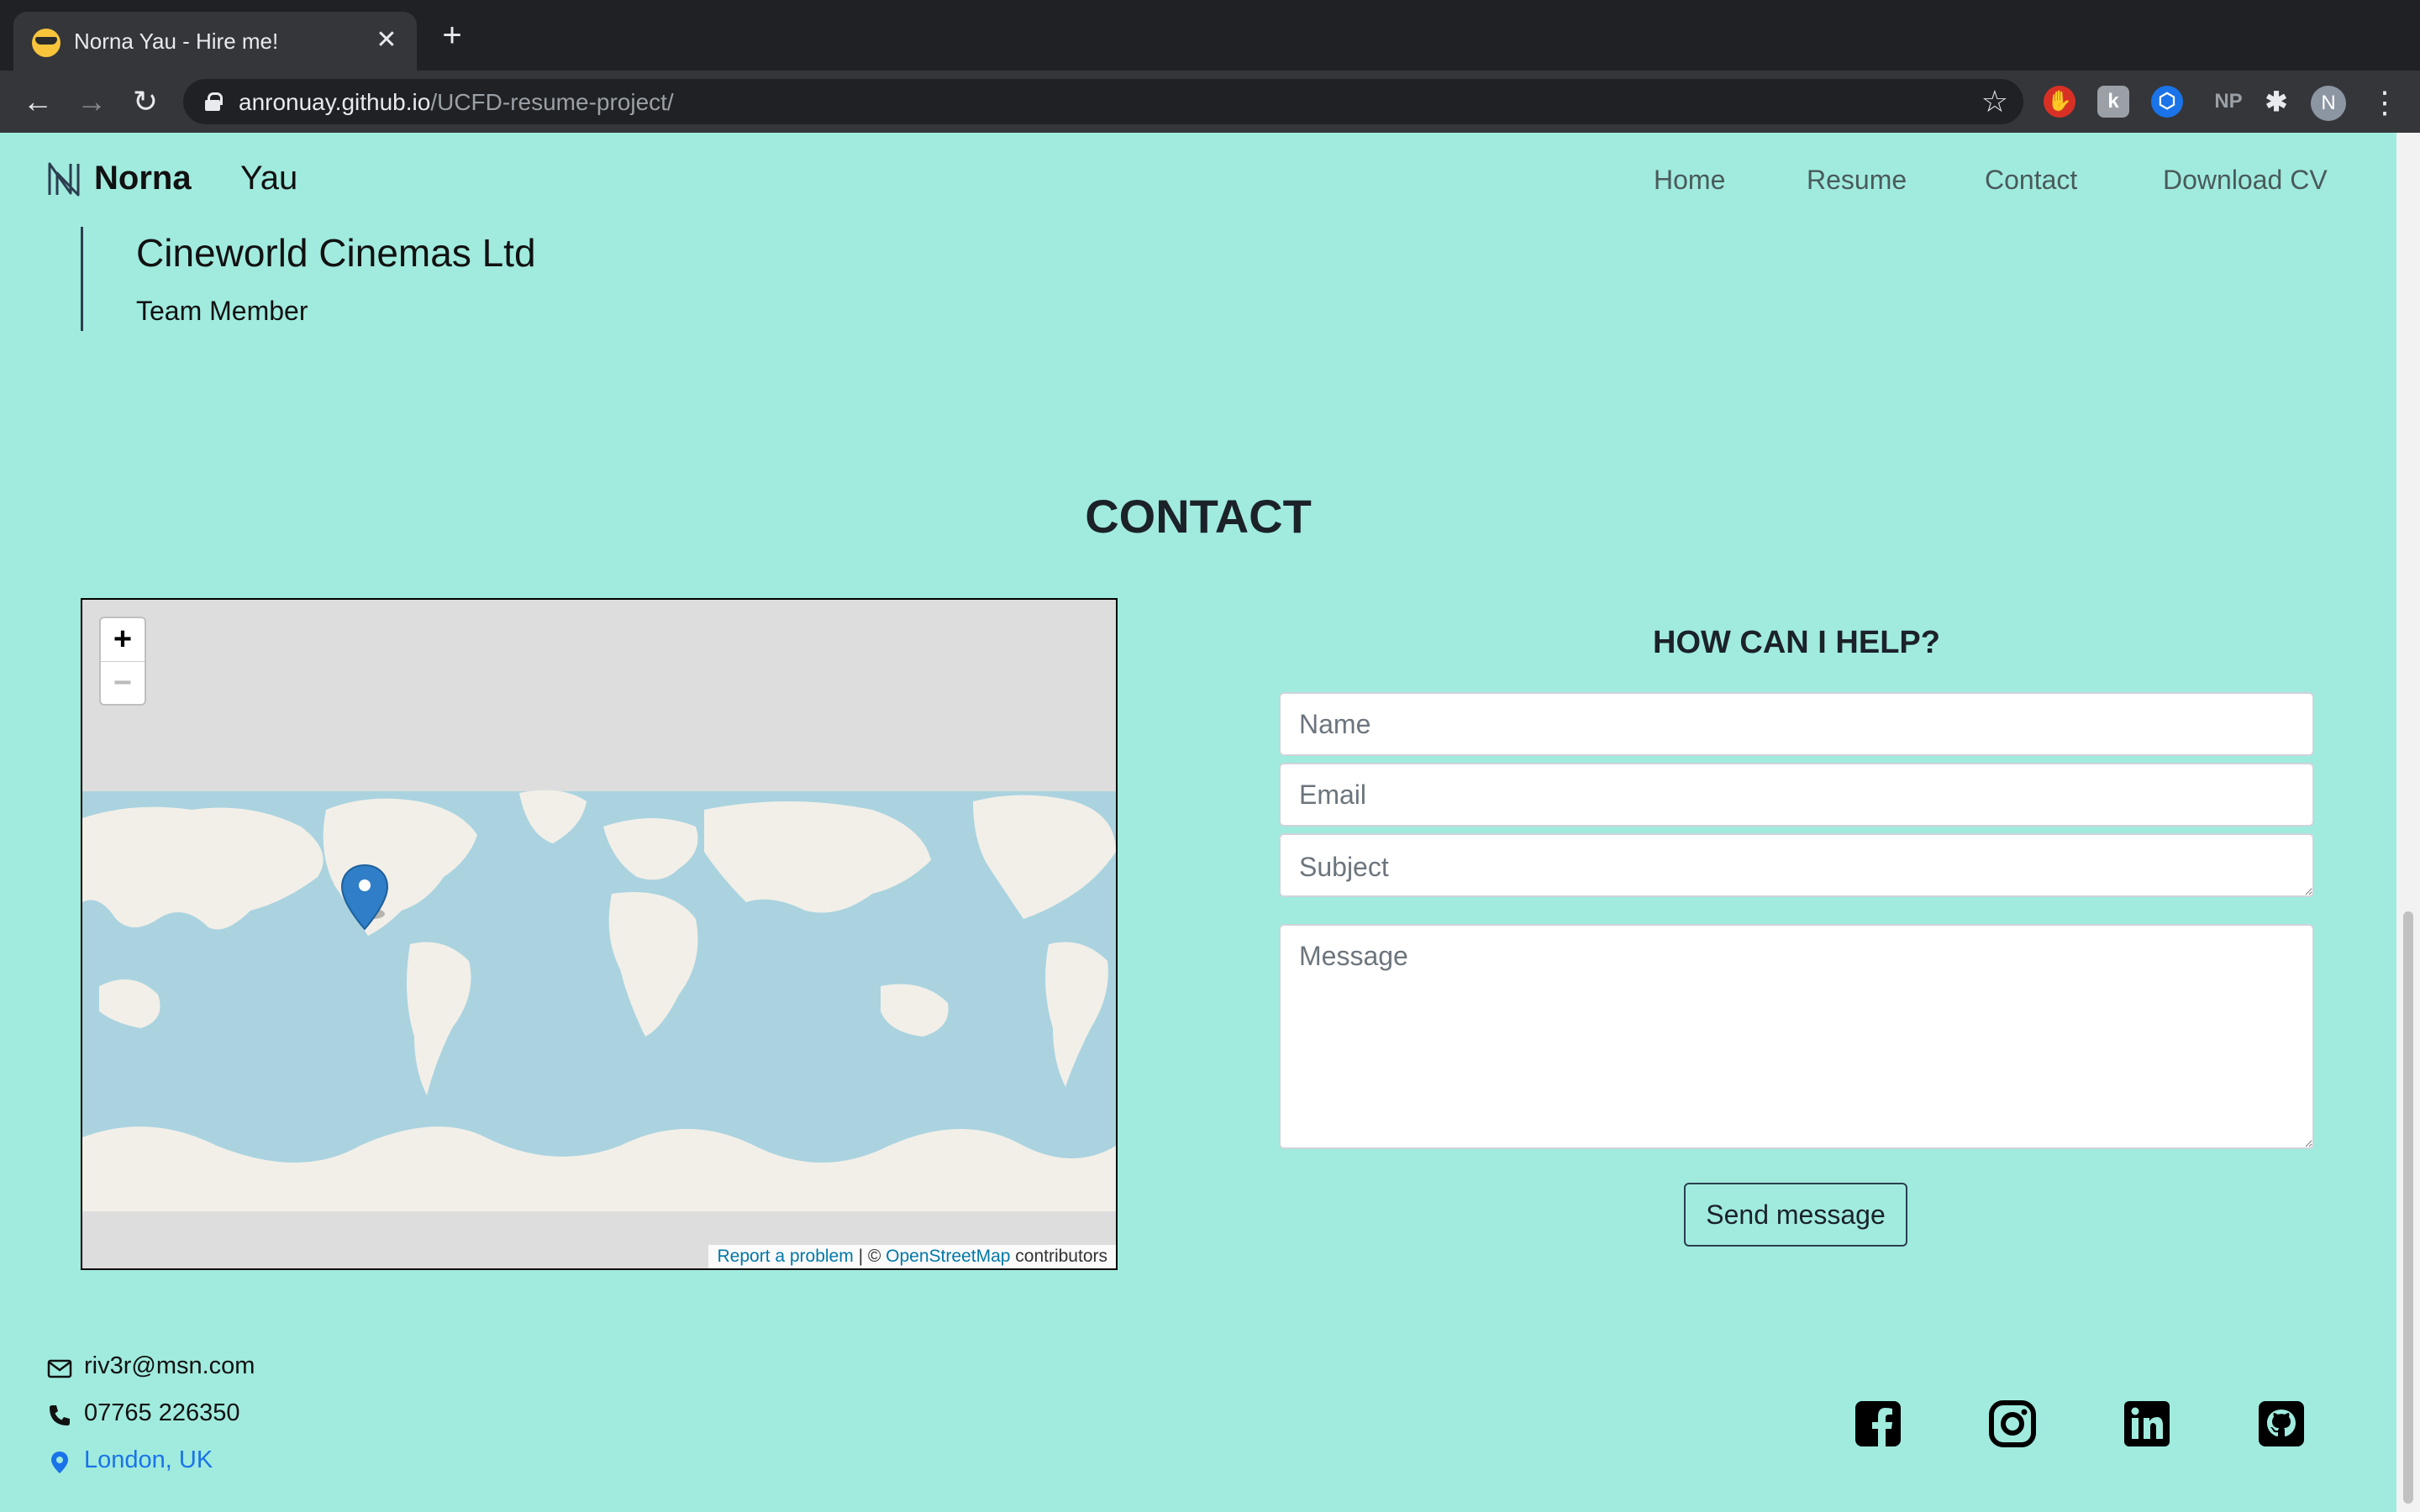  I want to click on new-tab-icon: +, so click(452, 35).